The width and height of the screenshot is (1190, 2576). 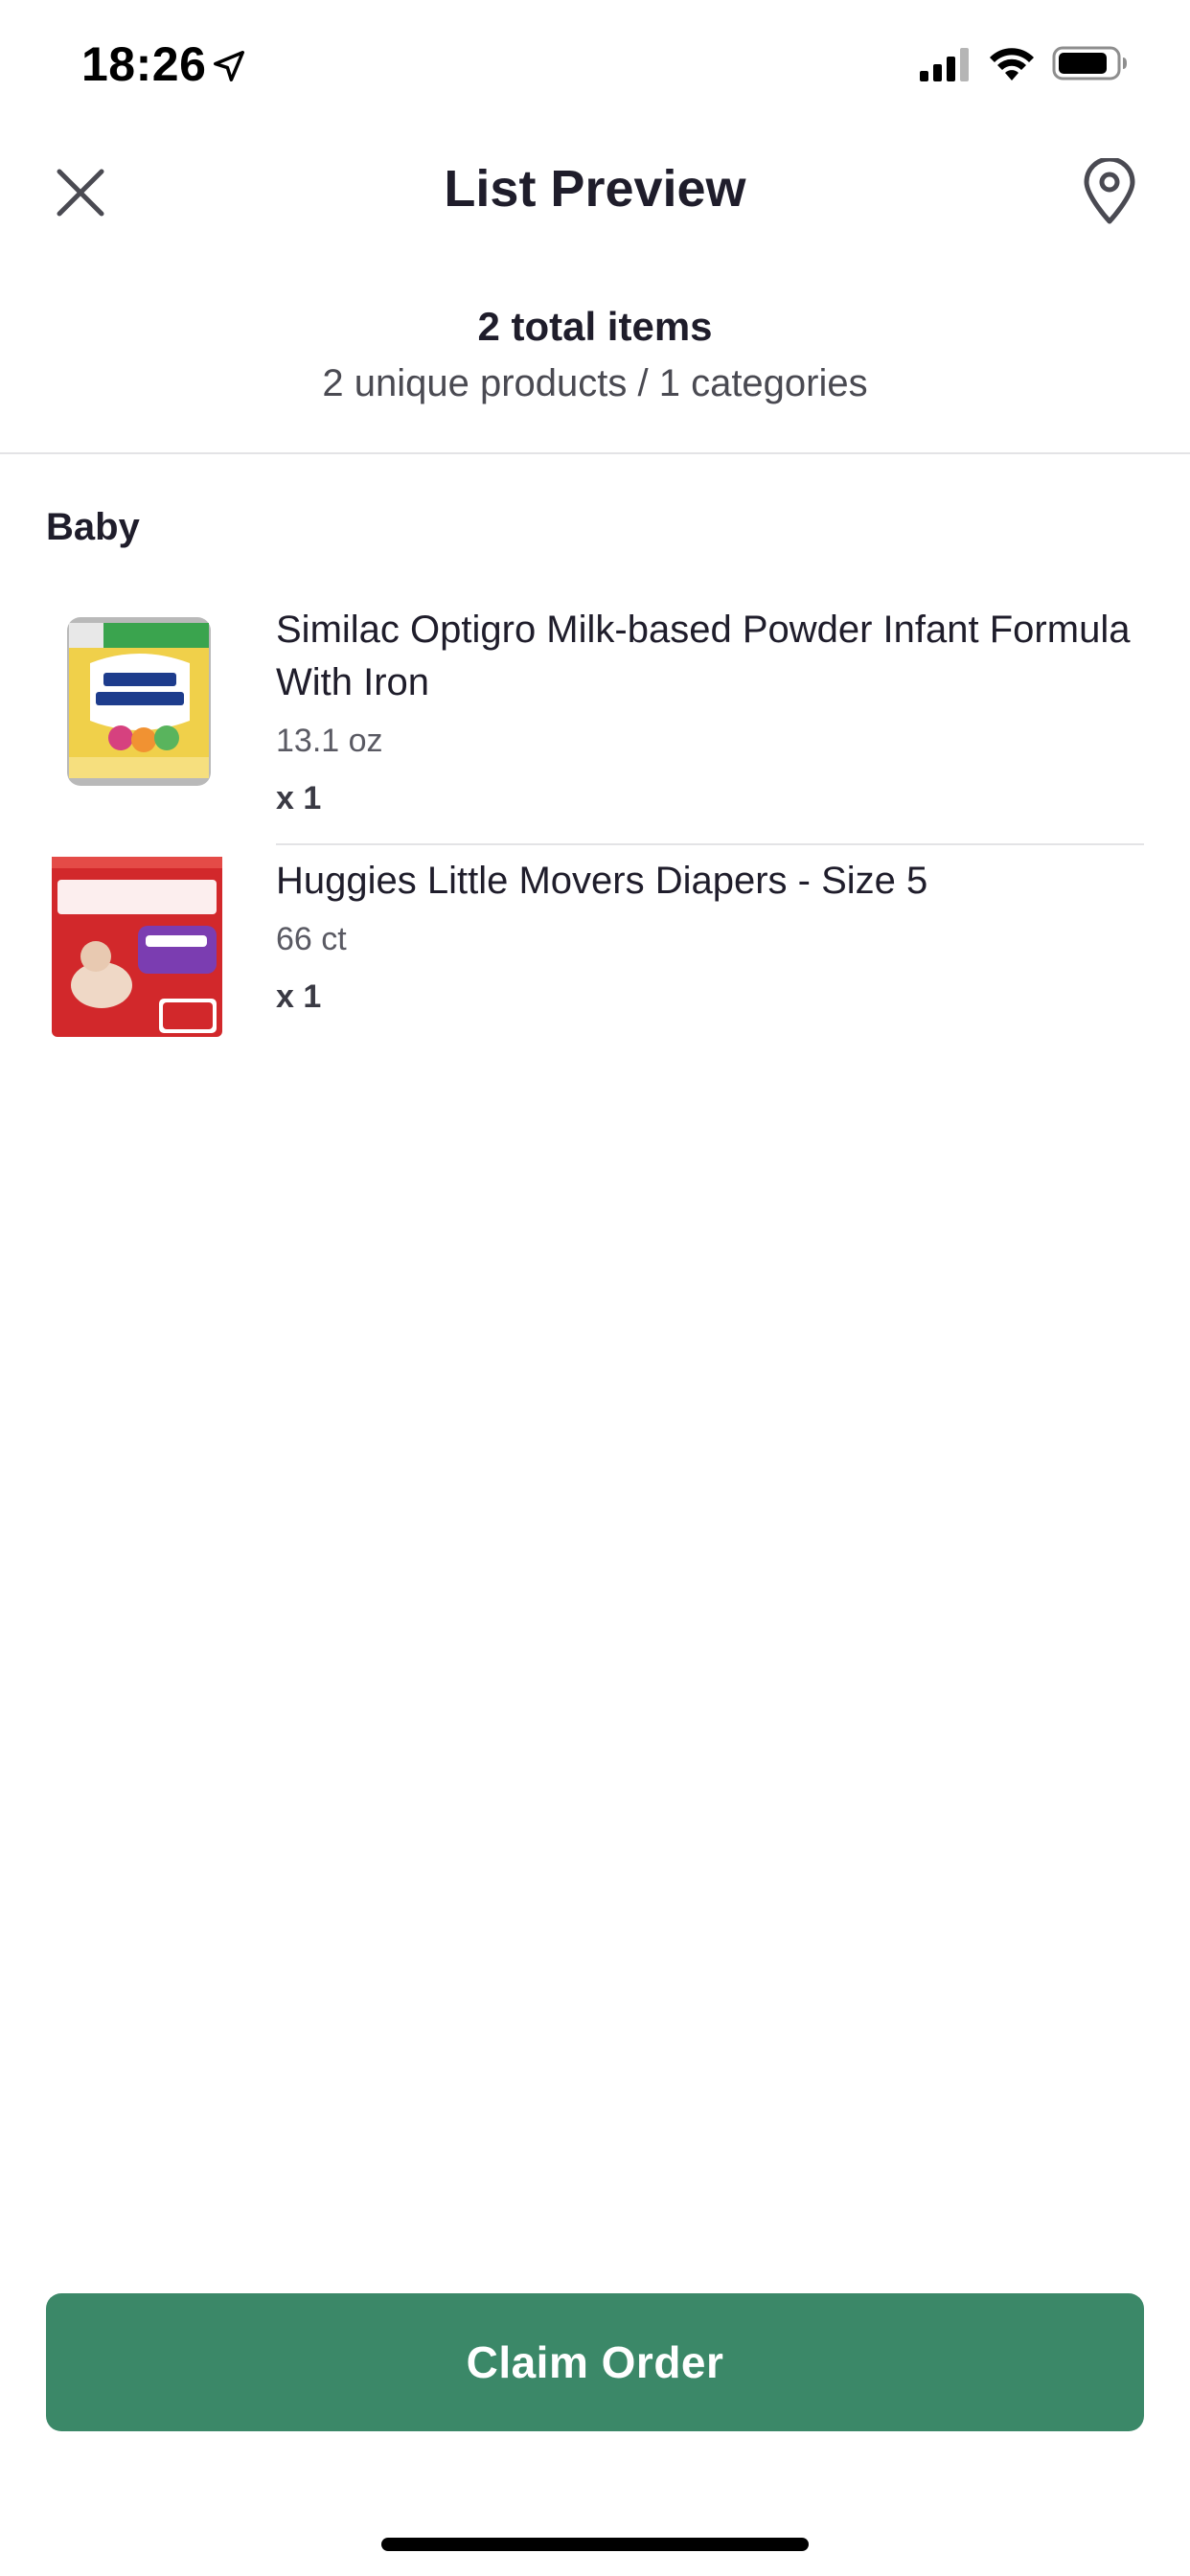 I want to click on wifi-icon, so click(x=1012, y=64).